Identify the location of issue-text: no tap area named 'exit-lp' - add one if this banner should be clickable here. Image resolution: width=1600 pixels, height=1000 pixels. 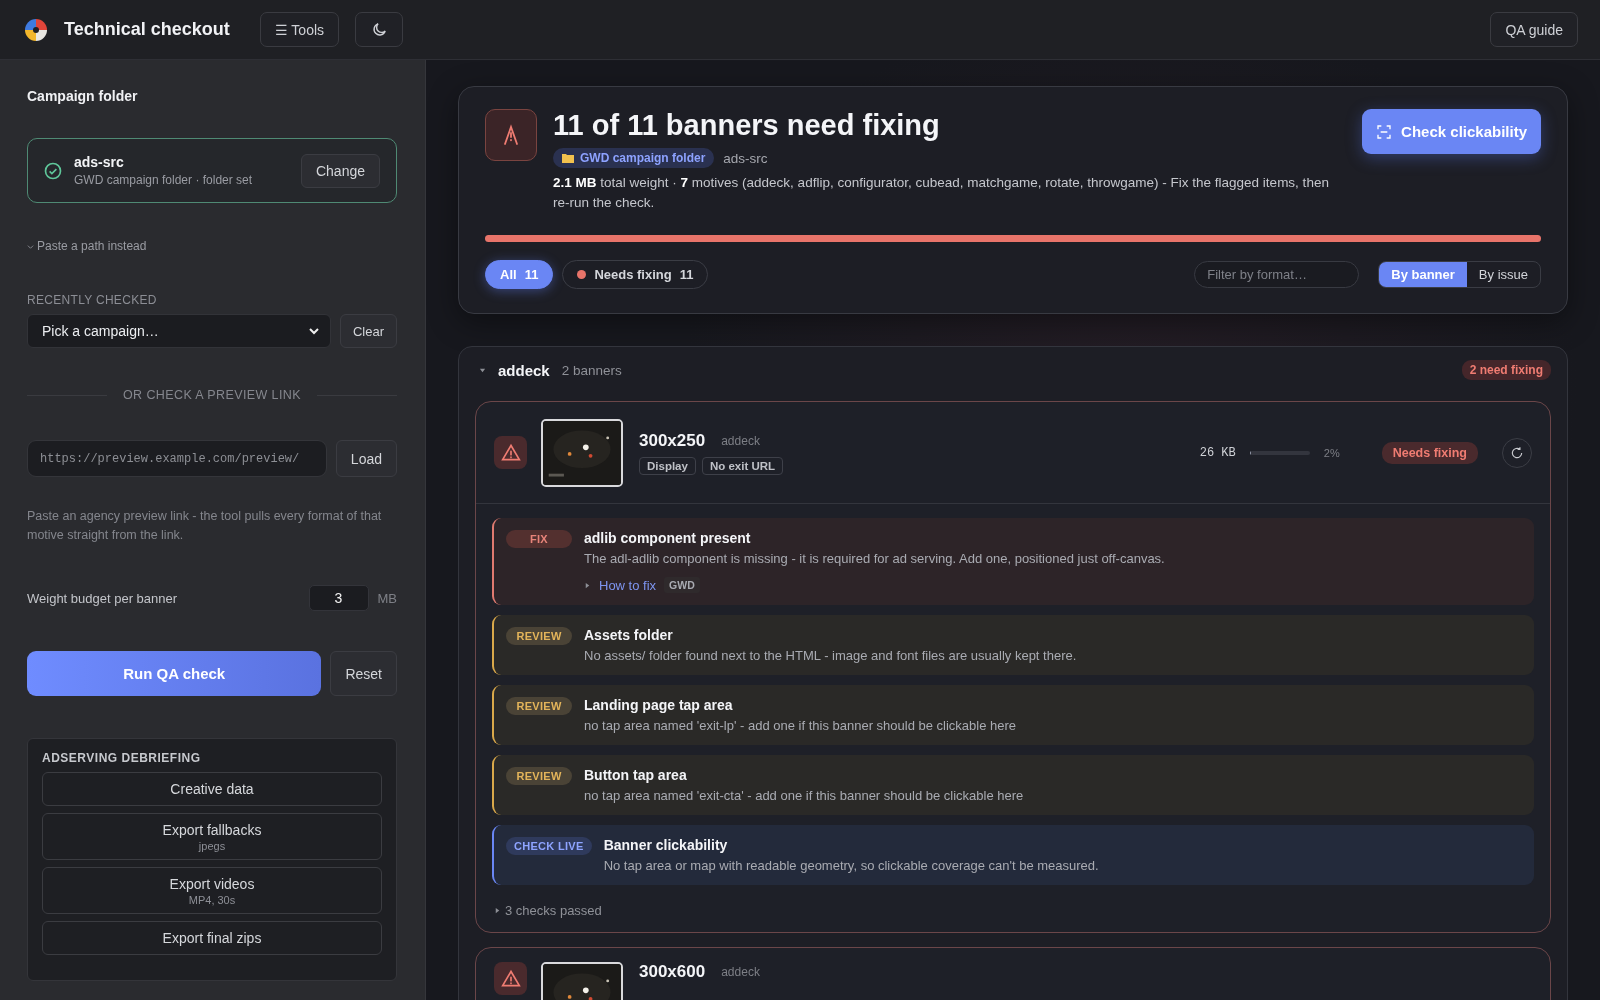
(800, 725).